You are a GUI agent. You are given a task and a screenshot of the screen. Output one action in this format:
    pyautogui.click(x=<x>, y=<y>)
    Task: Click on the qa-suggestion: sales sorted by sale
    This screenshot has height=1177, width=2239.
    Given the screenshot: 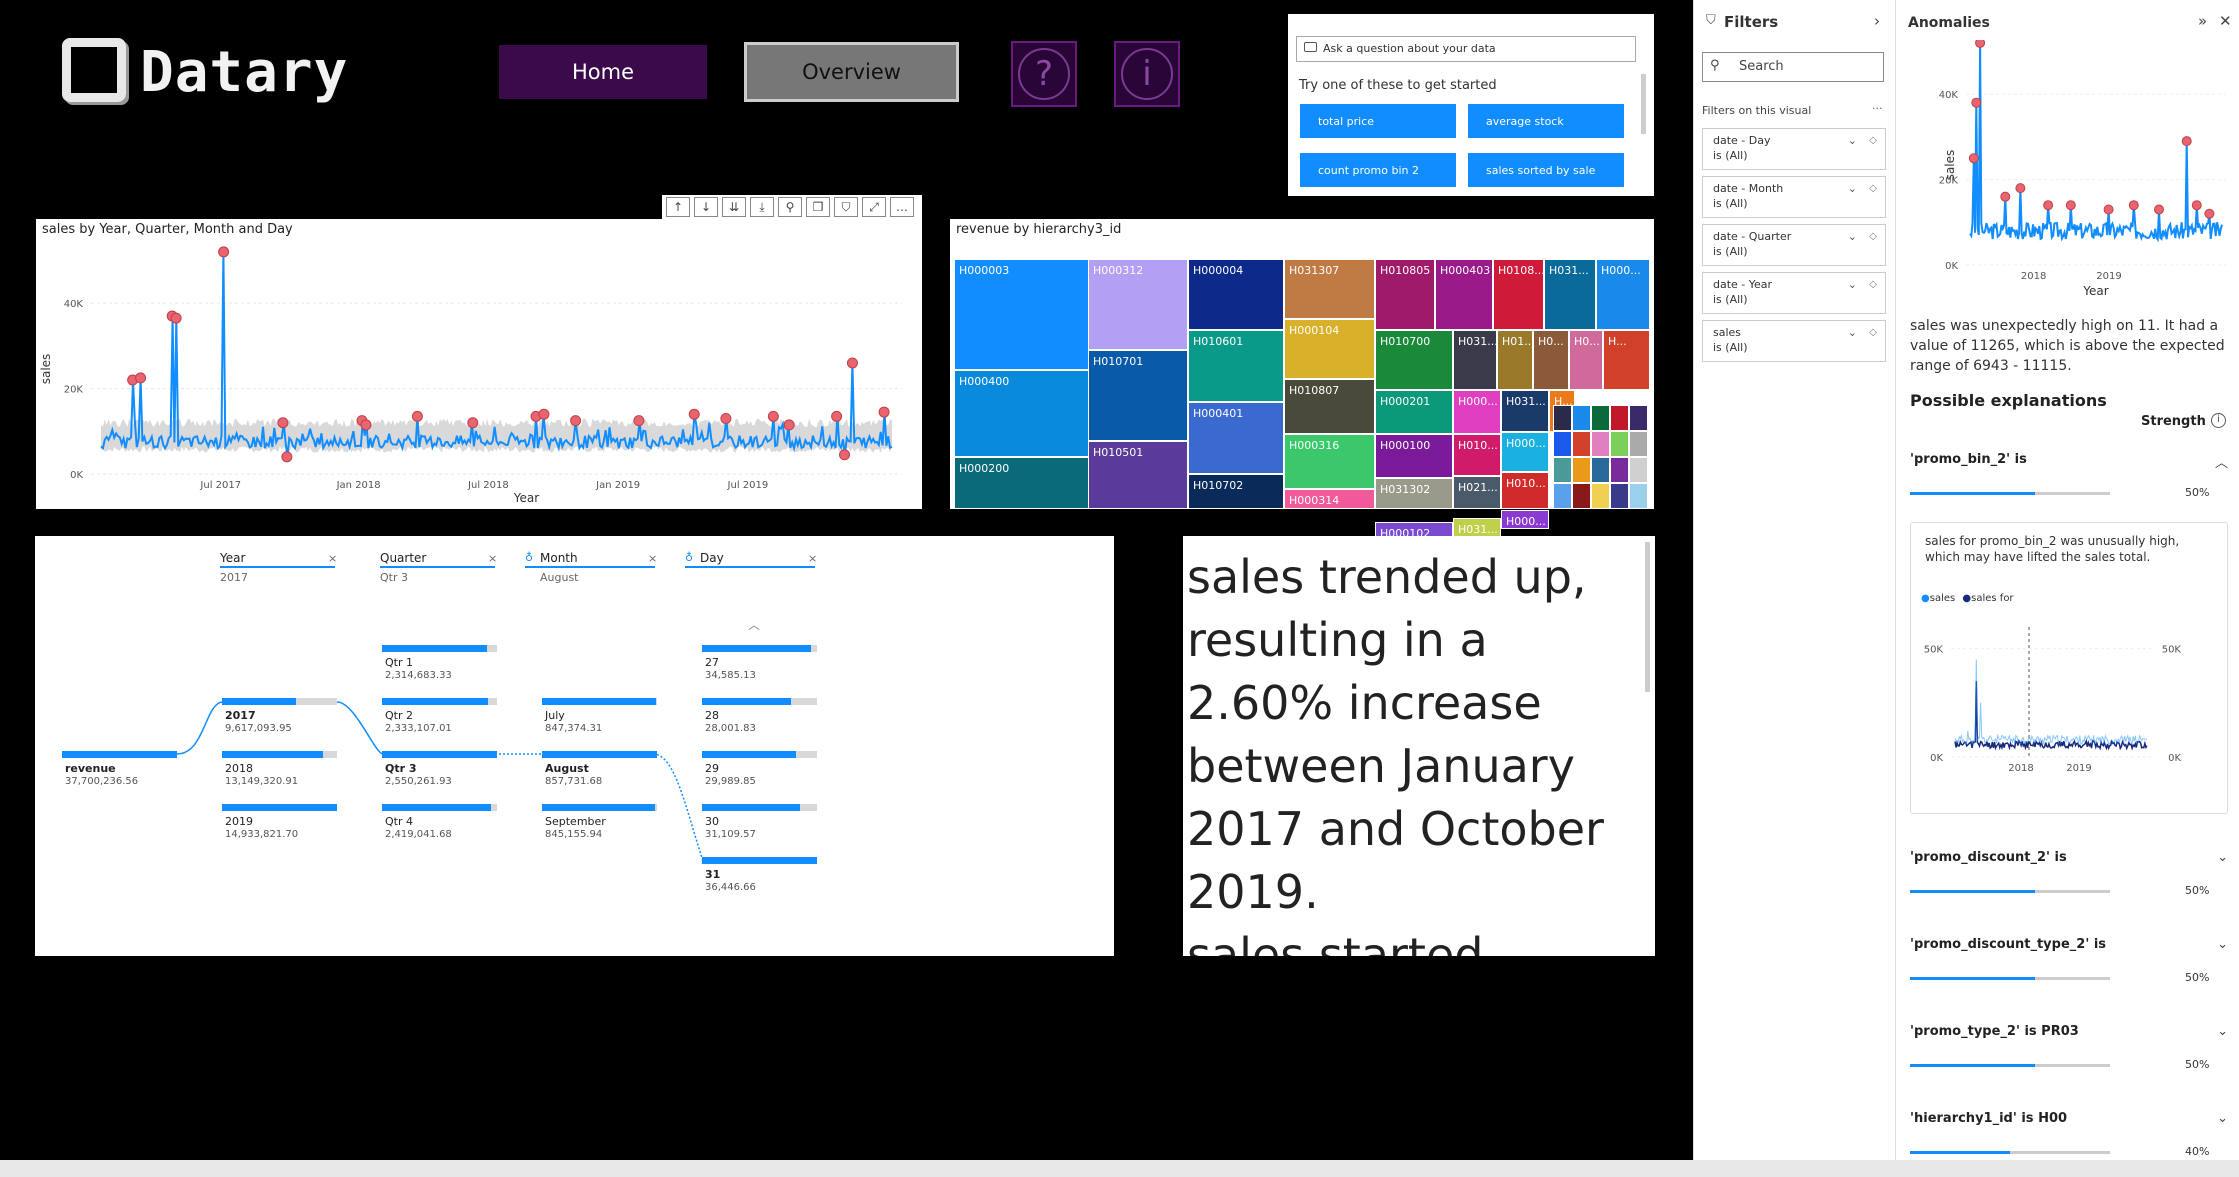 What is the action you would take?
    pyautogui.click(x=1546, y=170)
    